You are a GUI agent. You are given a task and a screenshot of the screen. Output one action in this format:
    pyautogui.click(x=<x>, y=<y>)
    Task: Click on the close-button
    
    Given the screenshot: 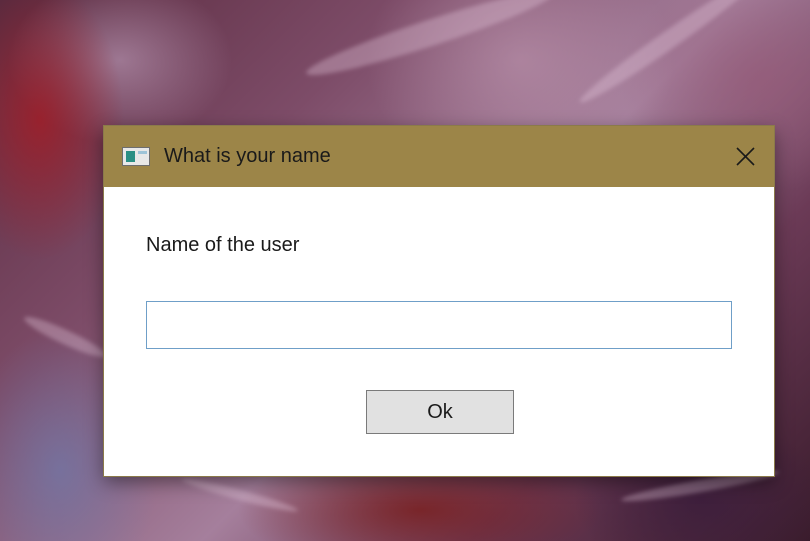 What is the action you would take?
    pyautogui.click(x=745, y=156)
    